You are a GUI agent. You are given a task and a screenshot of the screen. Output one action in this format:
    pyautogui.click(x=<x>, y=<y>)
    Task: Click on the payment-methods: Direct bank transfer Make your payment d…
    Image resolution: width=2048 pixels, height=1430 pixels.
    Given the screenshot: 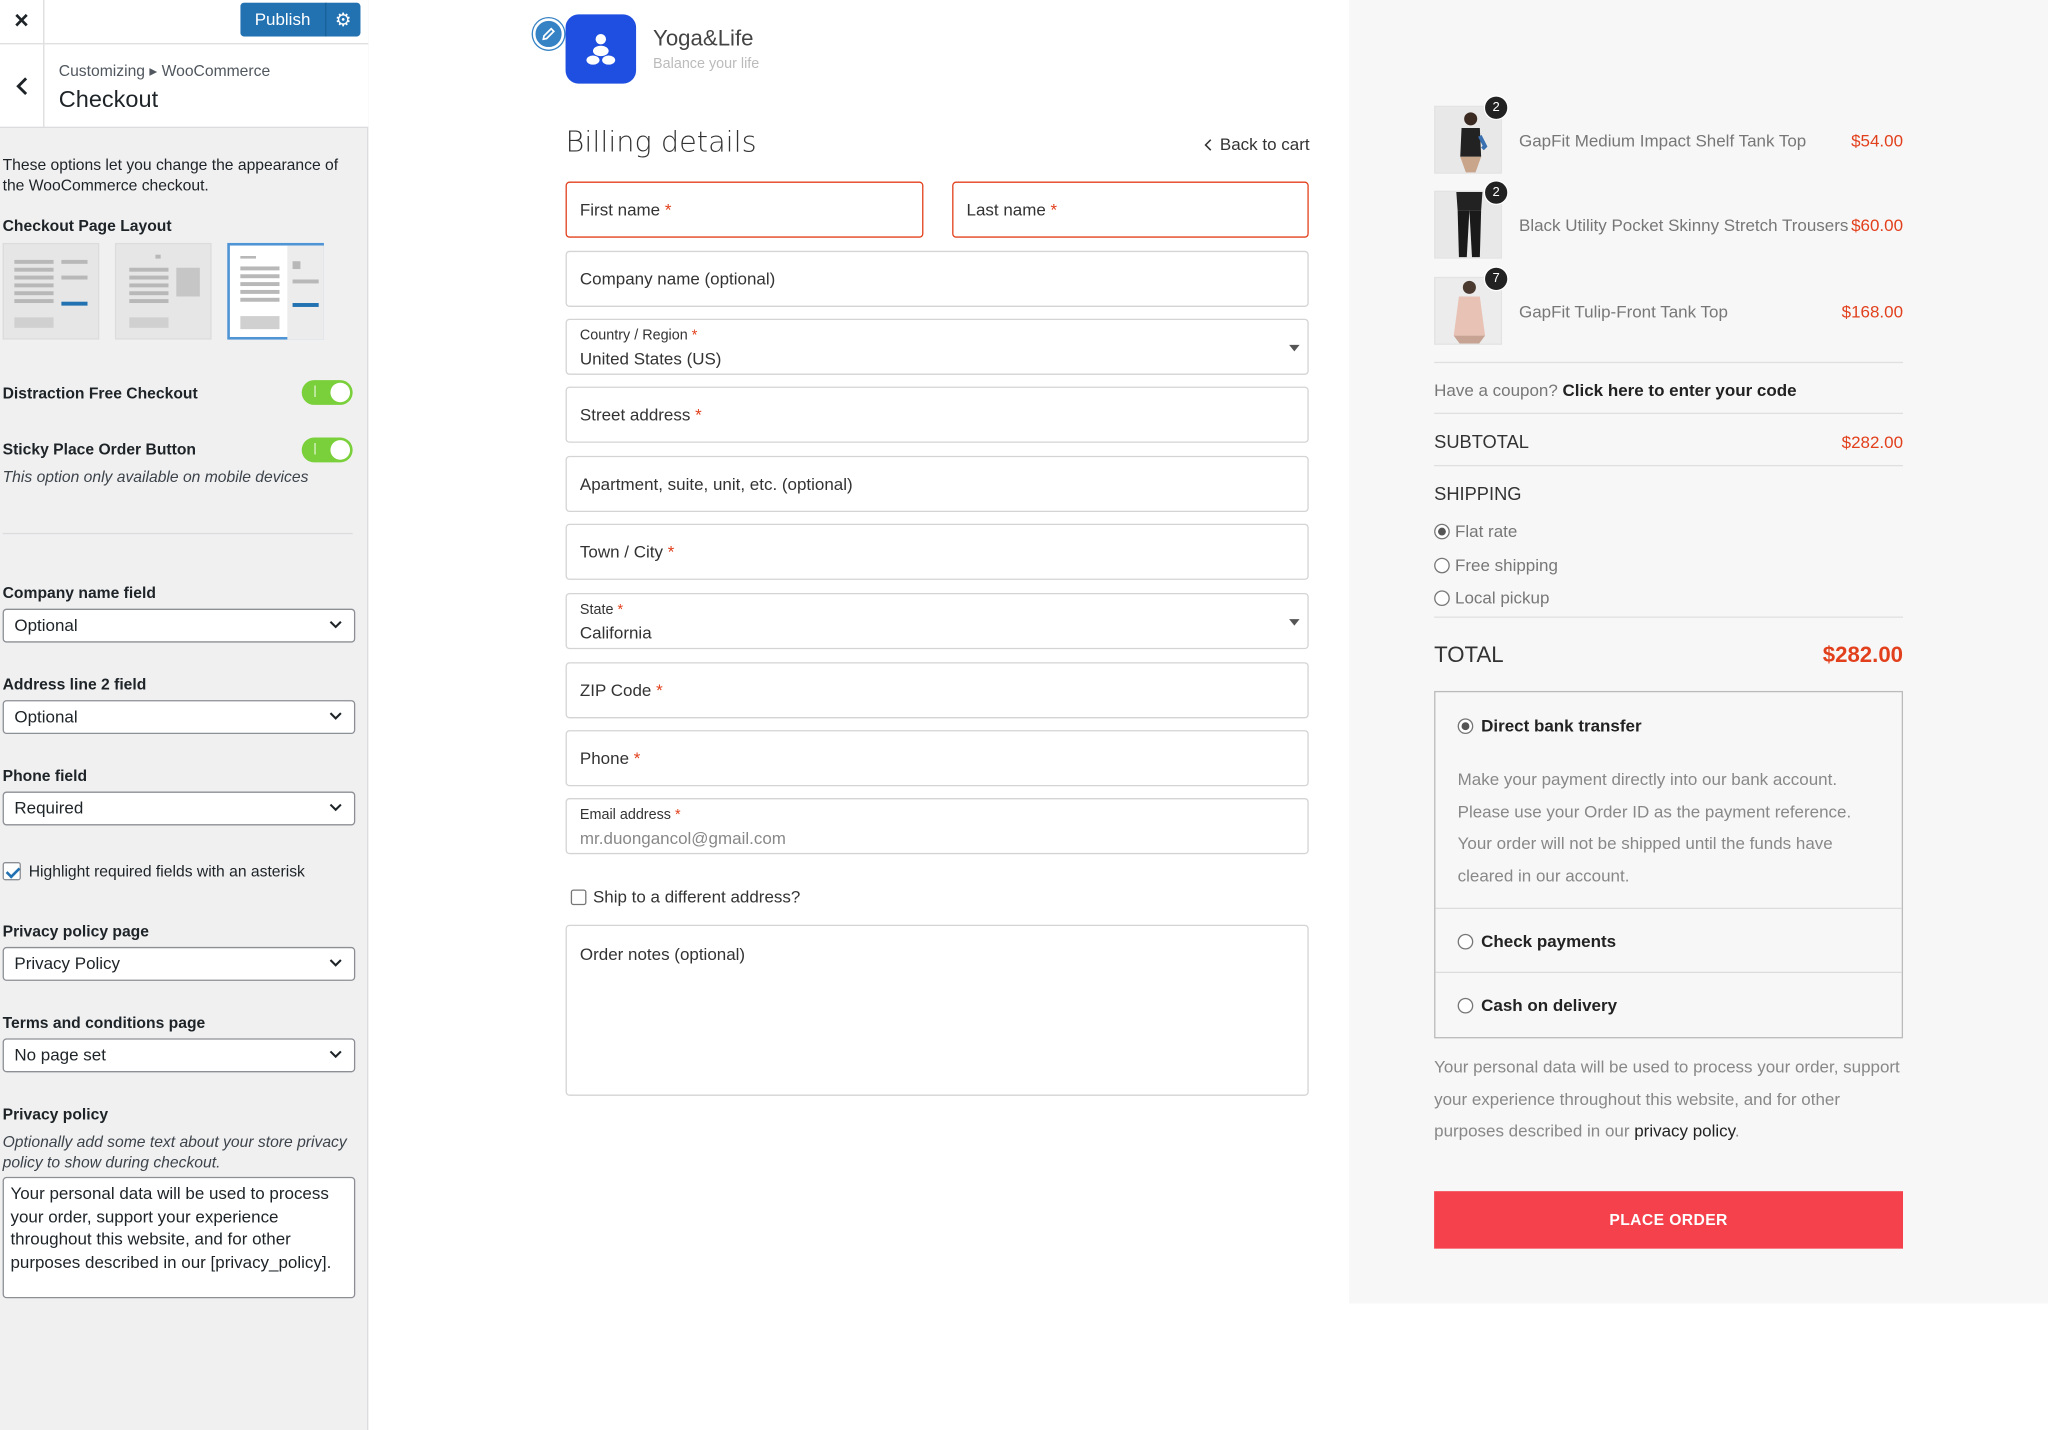 What is the action you would take?
    pyautogui.click(x=1669, y=864)
    